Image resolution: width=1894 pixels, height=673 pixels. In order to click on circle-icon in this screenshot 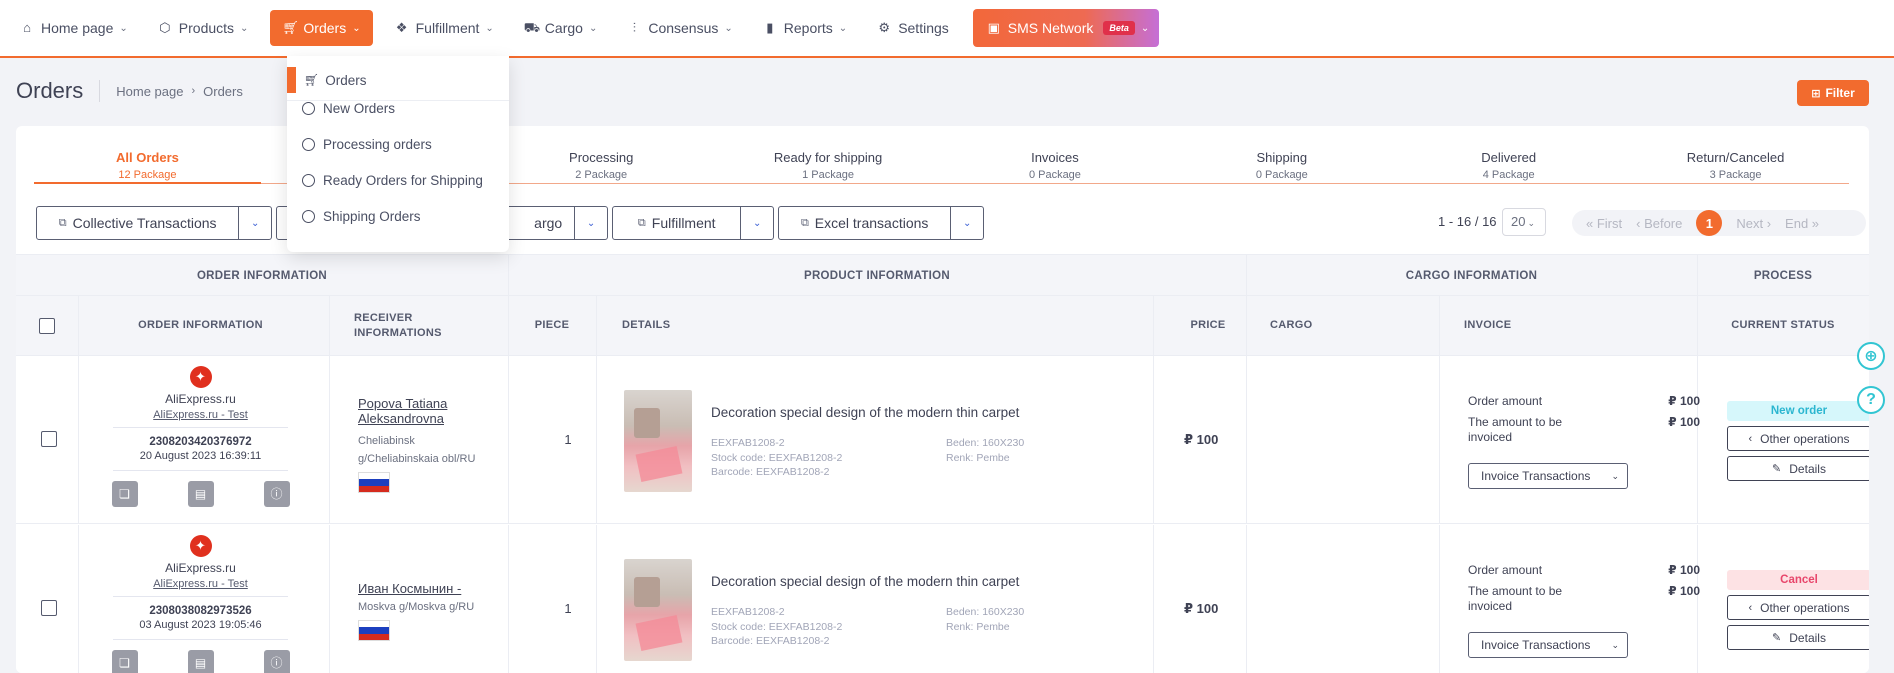, I will do `click(308, 180)`.